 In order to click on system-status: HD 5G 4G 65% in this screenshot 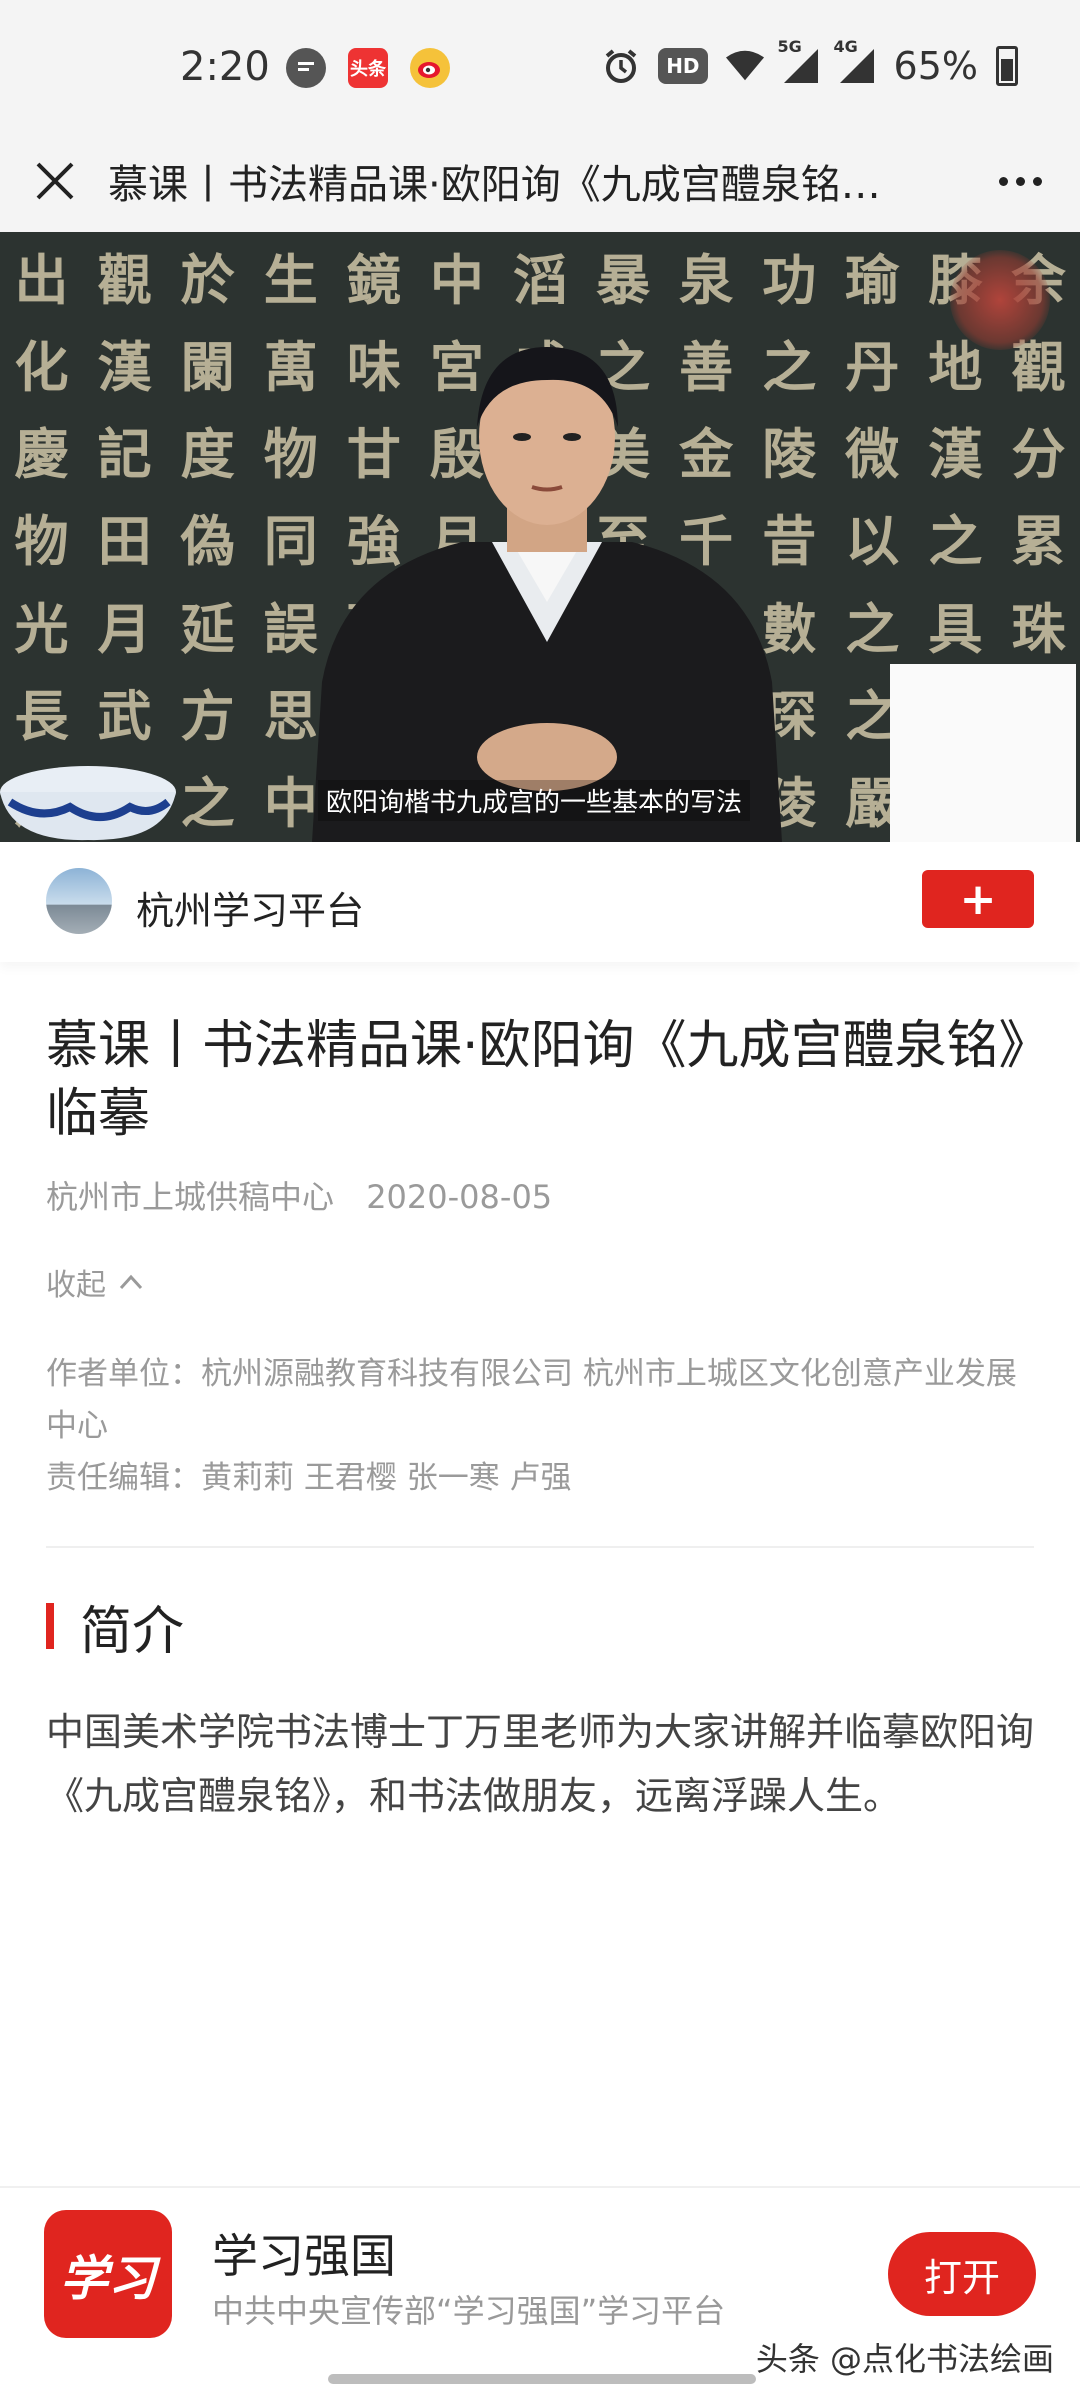, I will do `click(810, 62)`.